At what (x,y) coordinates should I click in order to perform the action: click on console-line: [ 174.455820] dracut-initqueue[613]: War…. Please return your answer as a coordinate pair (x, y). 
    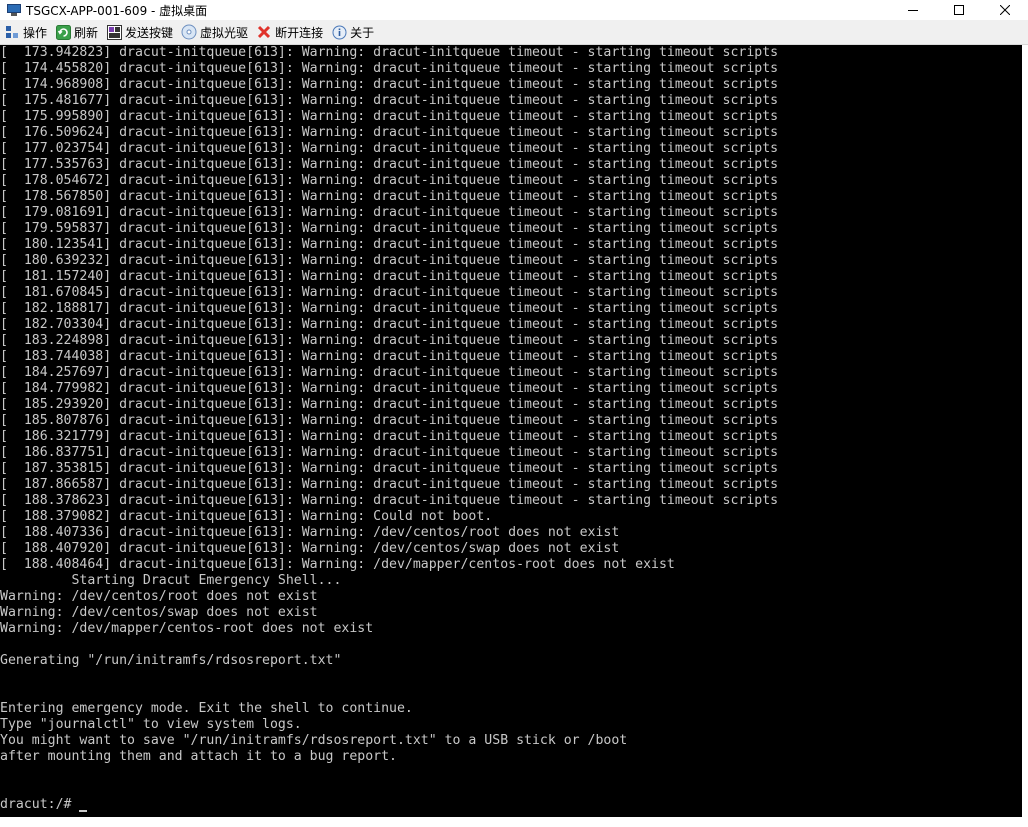
    Looking at the image, I should click on (389, 68).